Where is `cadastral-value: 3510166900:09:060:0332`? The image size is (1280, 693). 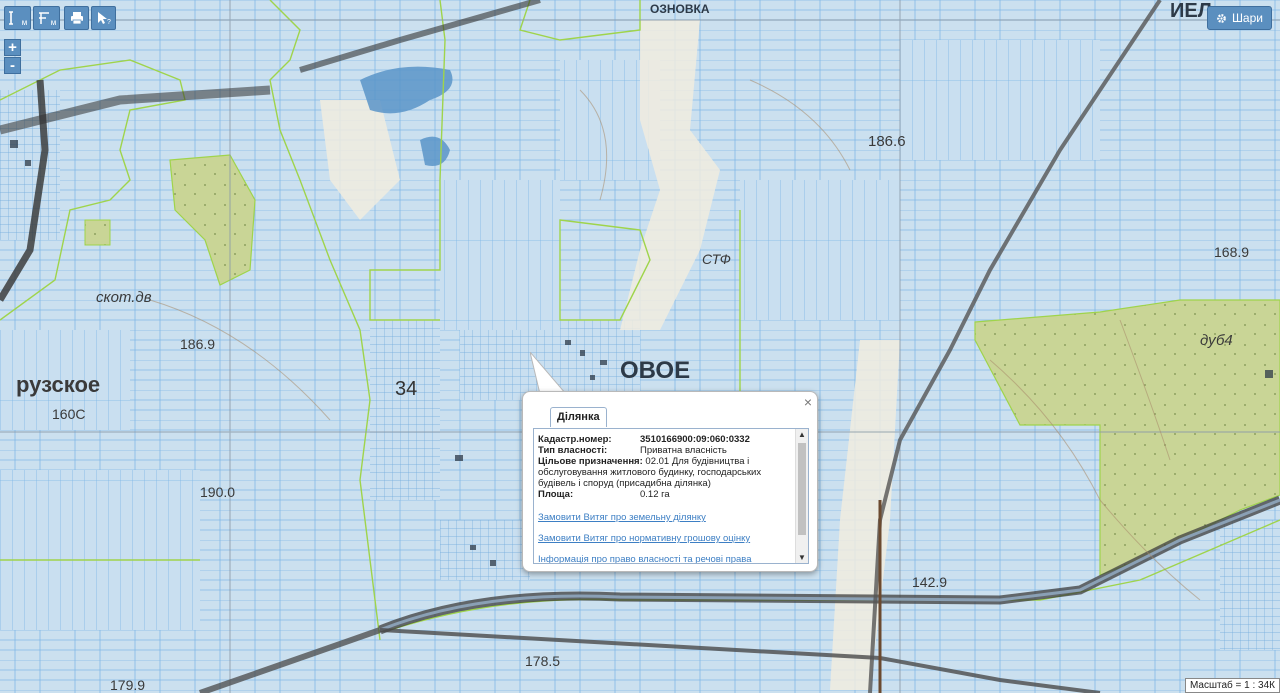 cadastral-value: 3510166900:09:060:0332 is located at coordinates (695, 439).